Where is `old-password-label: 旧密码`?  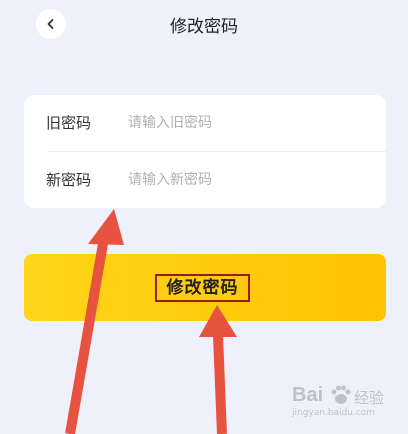 old-password-label: 旧密码 is located at coordinates (69, 123).